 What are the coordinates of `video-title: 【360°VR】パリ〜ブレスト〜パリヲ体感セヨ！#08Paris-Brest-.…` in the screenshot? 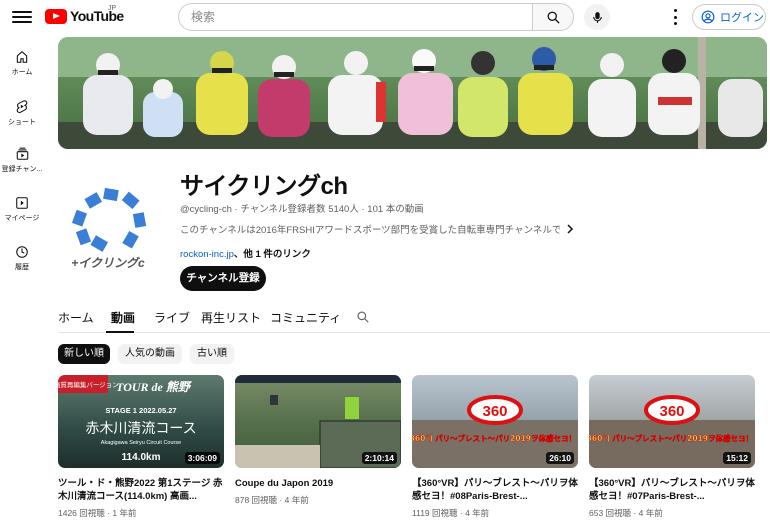 It's located at (495, 490).